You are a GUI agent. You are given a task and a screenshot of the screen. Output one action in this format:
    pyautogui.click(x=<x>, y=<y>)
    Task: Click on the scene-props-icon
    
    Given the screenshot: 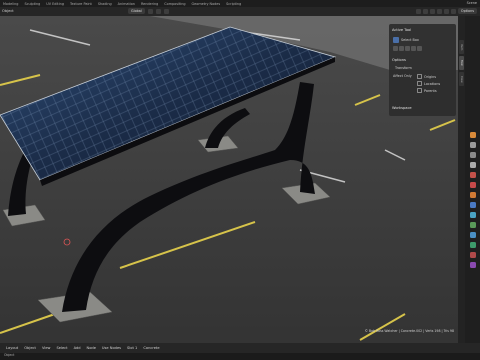 What is the action you would take?
    pyautogui.click(x=473, y=175)
    